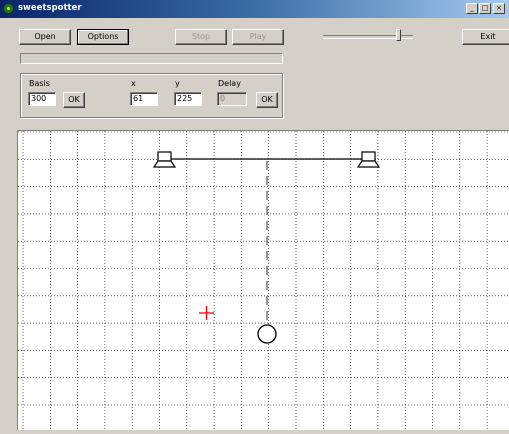 The height and width of the screenshot is (434, 509). I want to click on close-icon: ×, so click(499, 8).